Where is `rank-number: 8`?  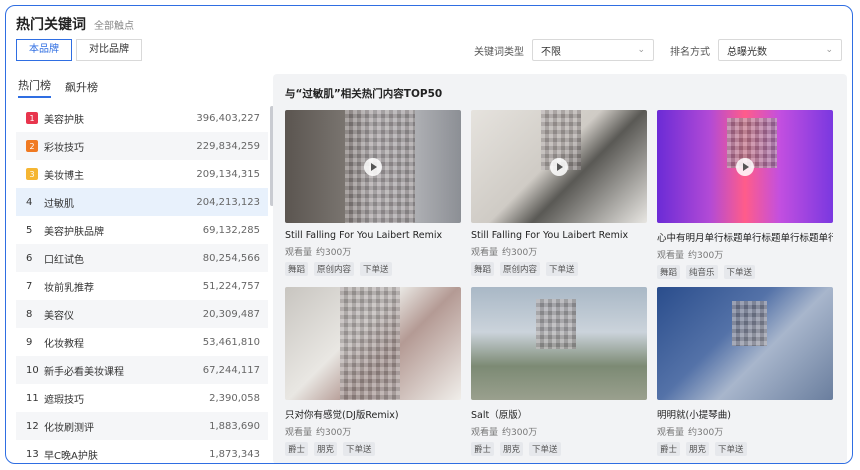
rank-number: 8 is located at coordinates (29, 314).